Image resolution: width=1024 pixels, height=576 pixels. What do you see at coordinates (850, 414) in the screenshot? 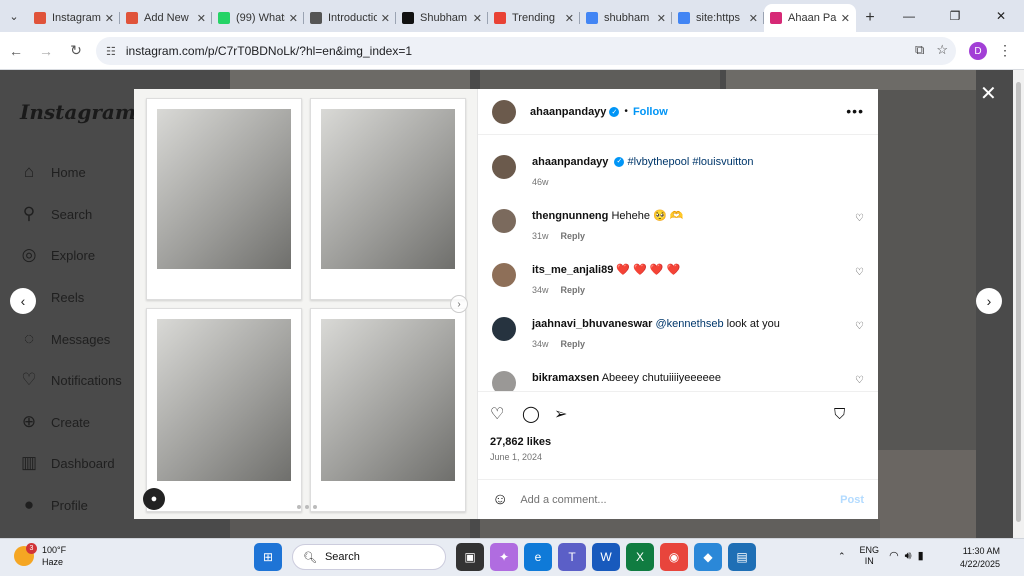
I see `save-bookmark-icon: ⛉` at bounding box center [850, 414].